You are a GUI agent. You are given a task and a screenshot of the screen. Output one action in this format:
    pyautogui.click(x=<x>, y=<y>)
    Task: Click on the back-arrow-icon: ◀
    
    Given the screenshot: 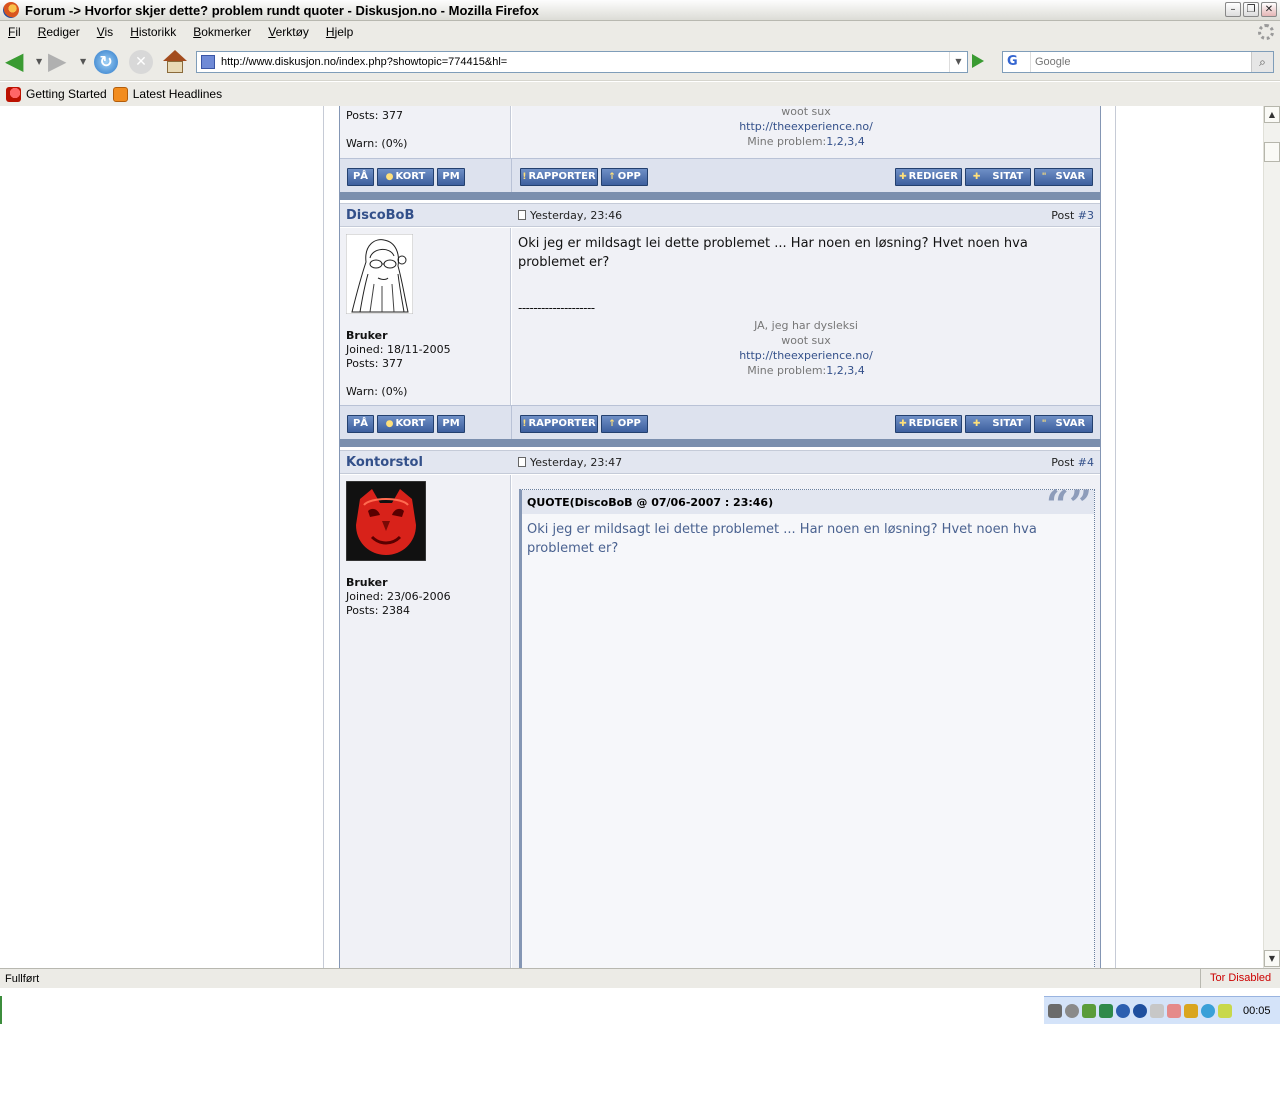 What is the action you would take?
    pyautogui.click(x=18, y=61)
    